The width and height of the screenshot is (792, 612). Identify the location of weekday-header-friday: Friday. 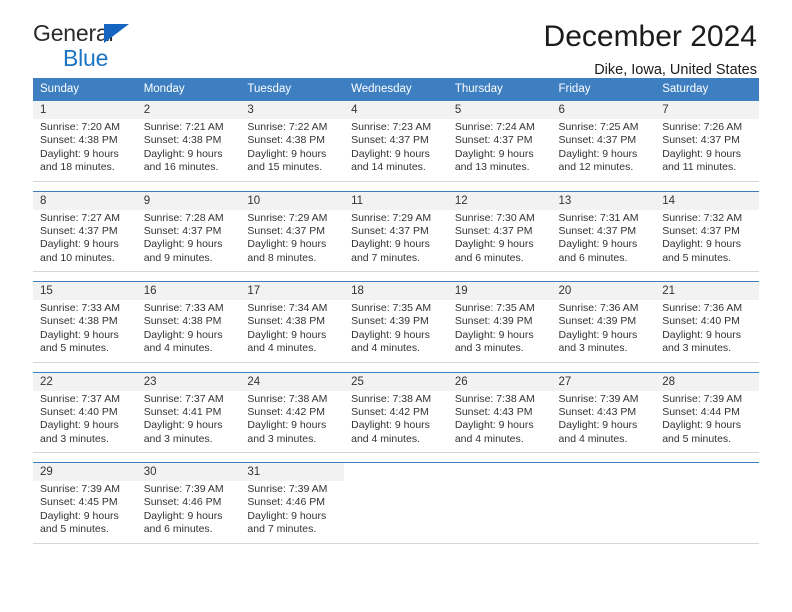
(603, 89).